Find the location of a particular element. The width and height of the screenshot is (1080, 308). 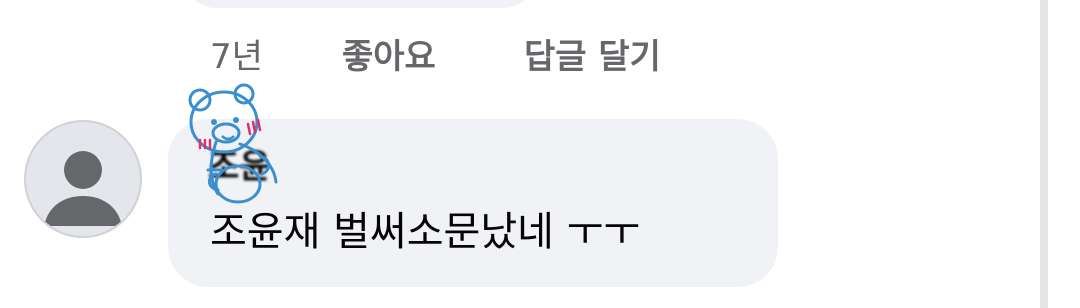

avatar is located at coordinates (83, 179).